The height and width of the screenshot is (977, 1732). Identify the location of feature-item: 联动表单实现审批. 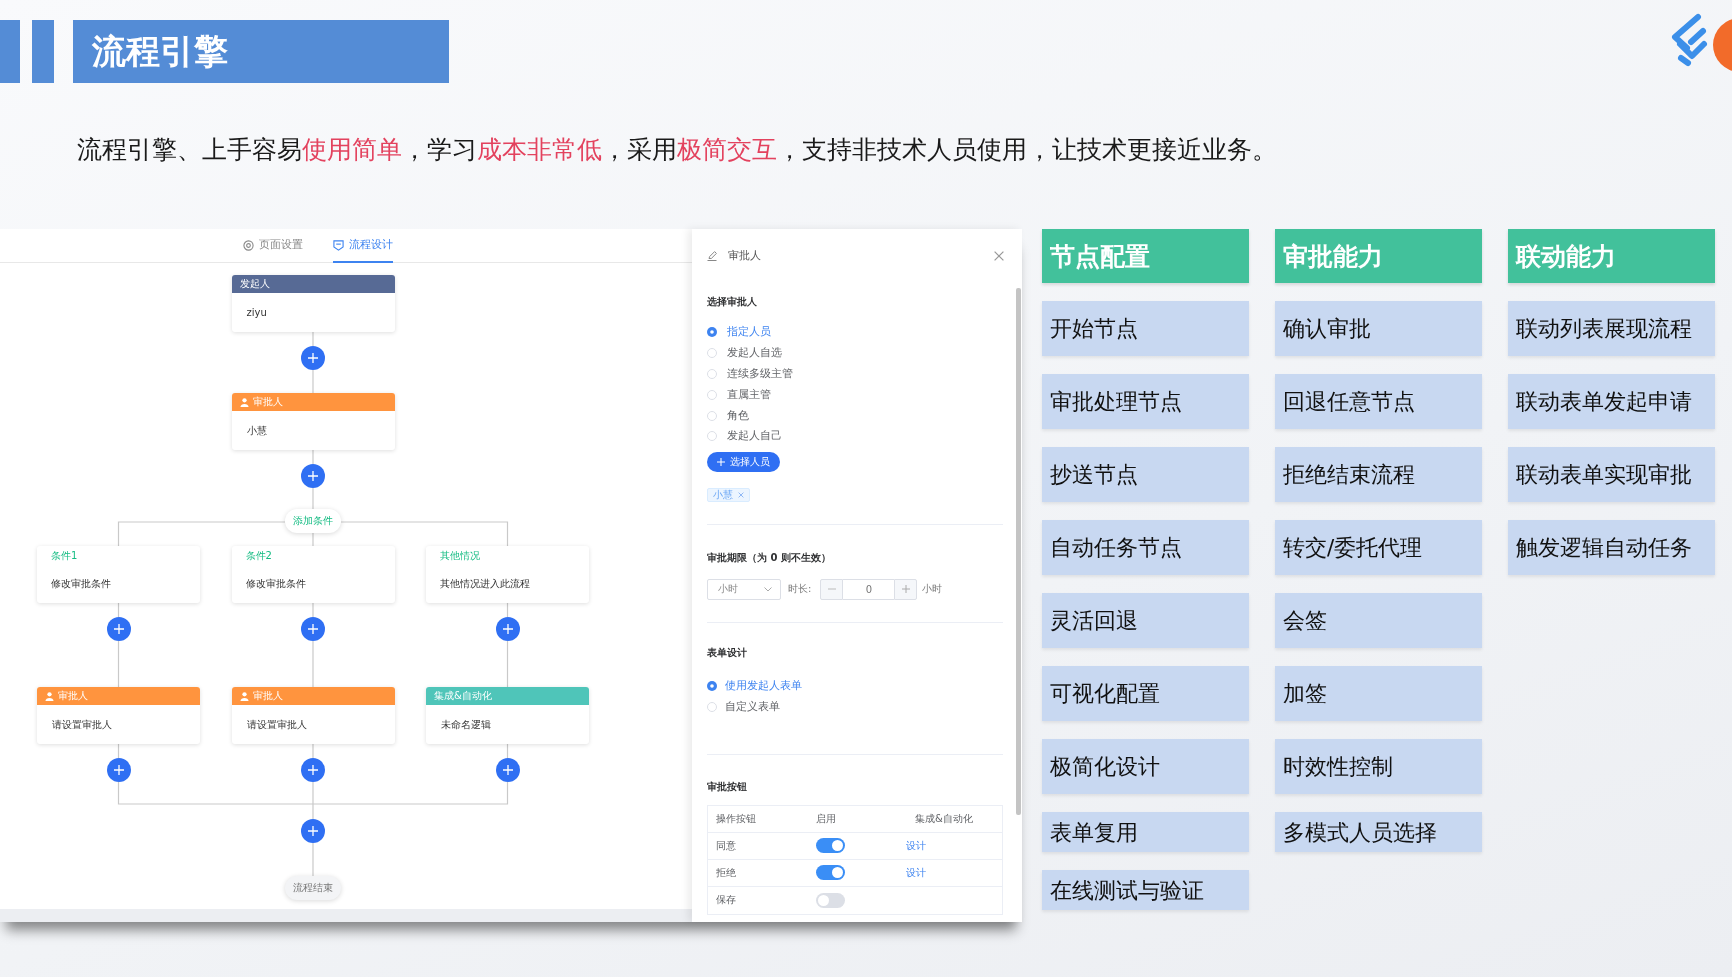
(1611, 474).